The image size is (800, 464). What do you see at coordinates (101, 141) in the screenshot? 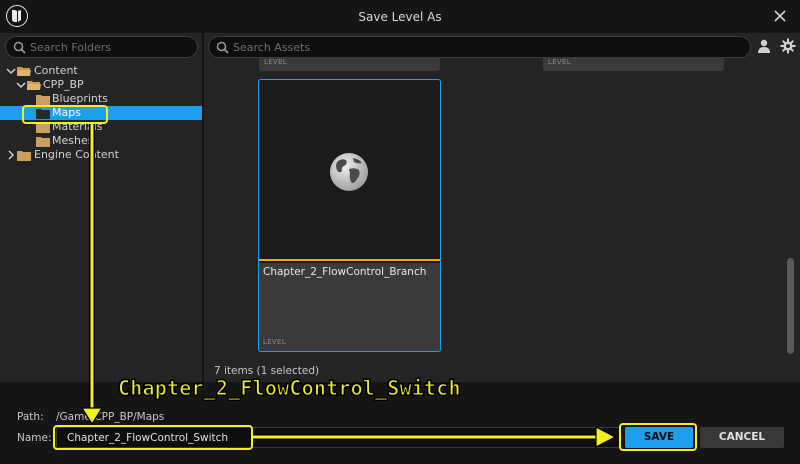
I see `tree-item-meshes: Meshes` at bounding box center [101, 141].